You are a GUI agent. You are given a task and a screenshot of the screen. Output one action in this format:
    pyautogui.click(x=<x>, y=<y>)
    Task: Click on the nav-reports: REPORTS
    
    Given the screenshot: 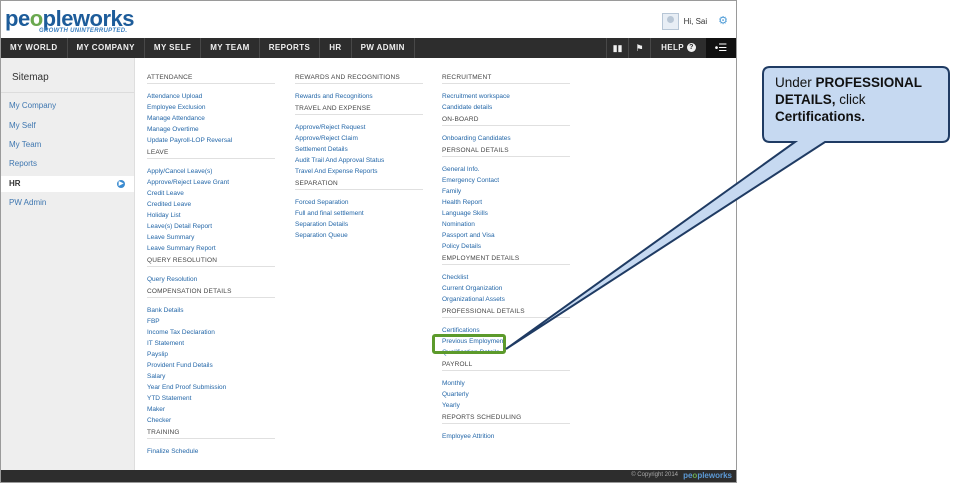 What is the action you would take?
    pyautogui.click(x=290, y=48)
    